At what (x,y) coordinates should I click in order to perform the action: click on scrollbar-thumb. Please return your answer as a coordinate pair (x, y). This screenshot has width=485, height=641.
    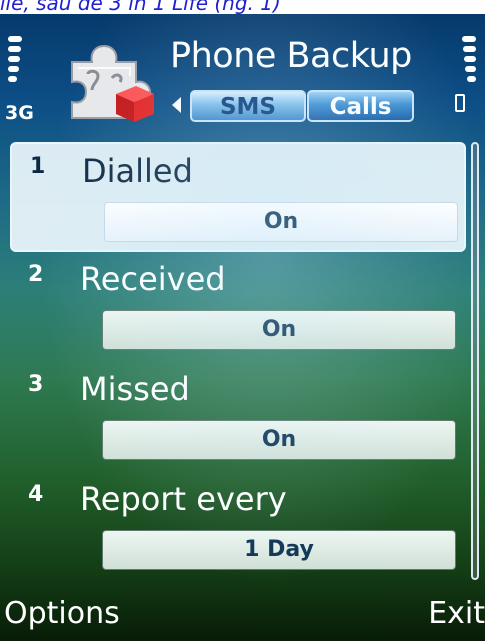
    Looking at the image, I should click on (475, 361).